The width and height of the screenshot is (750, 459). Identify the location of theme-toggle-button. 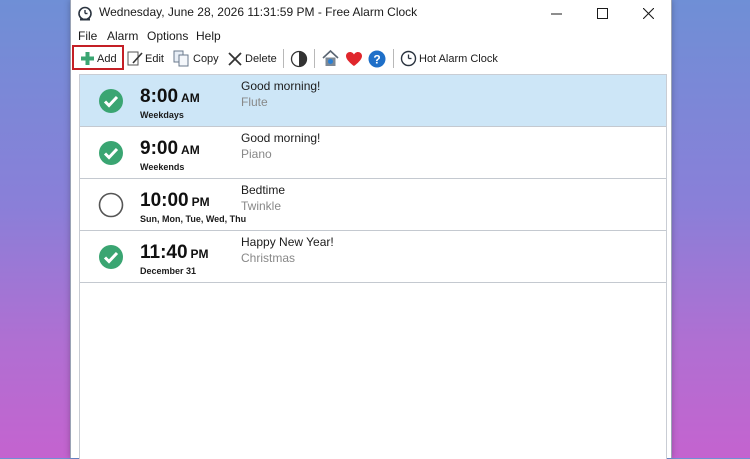
(299, 58).